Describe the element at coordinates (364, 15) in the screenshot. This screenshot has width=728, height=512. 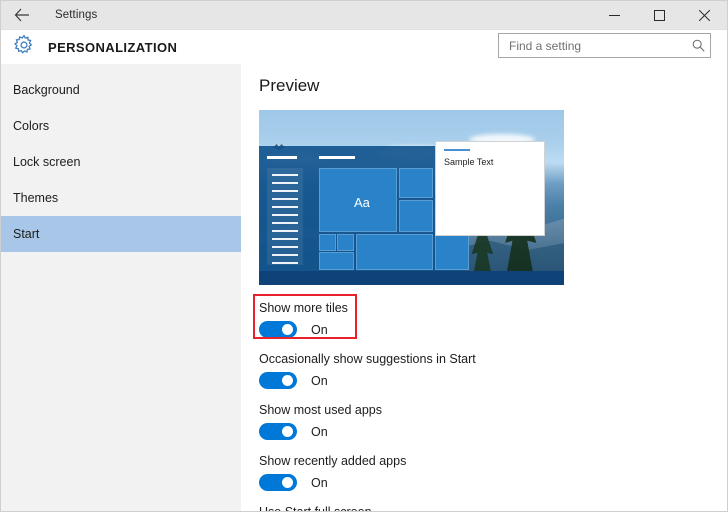
I see `title-bar: Settings` at that location.